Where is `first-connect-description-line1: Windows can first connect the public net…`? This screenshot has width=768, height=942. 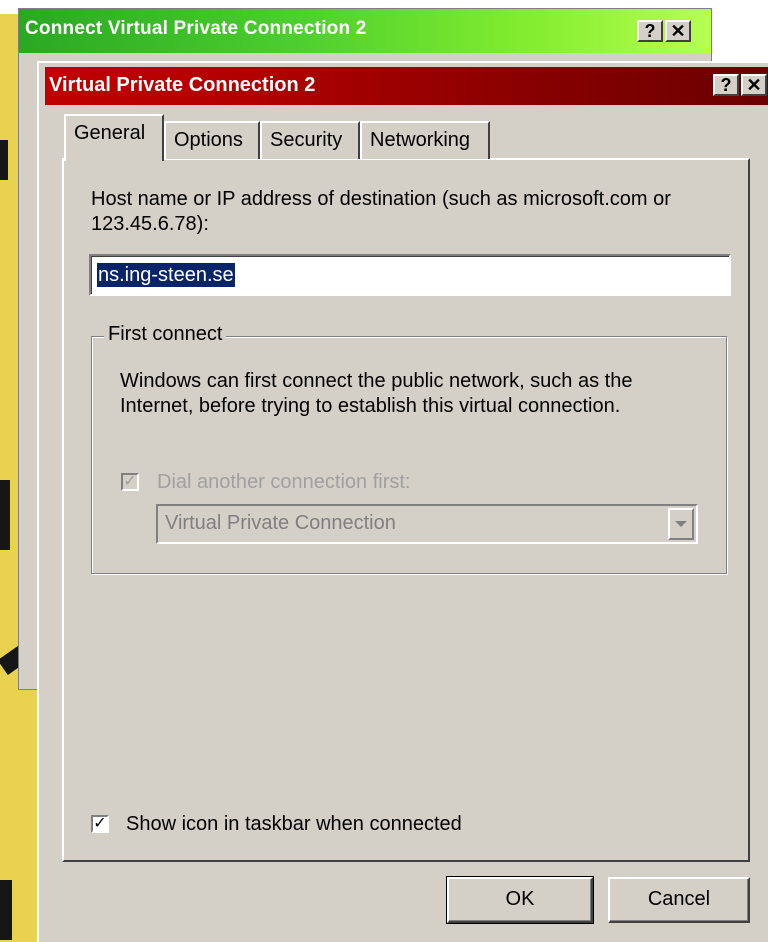
first-connect-description-line1: Windows can first connect the public net… is located at coordinates (376, 381).